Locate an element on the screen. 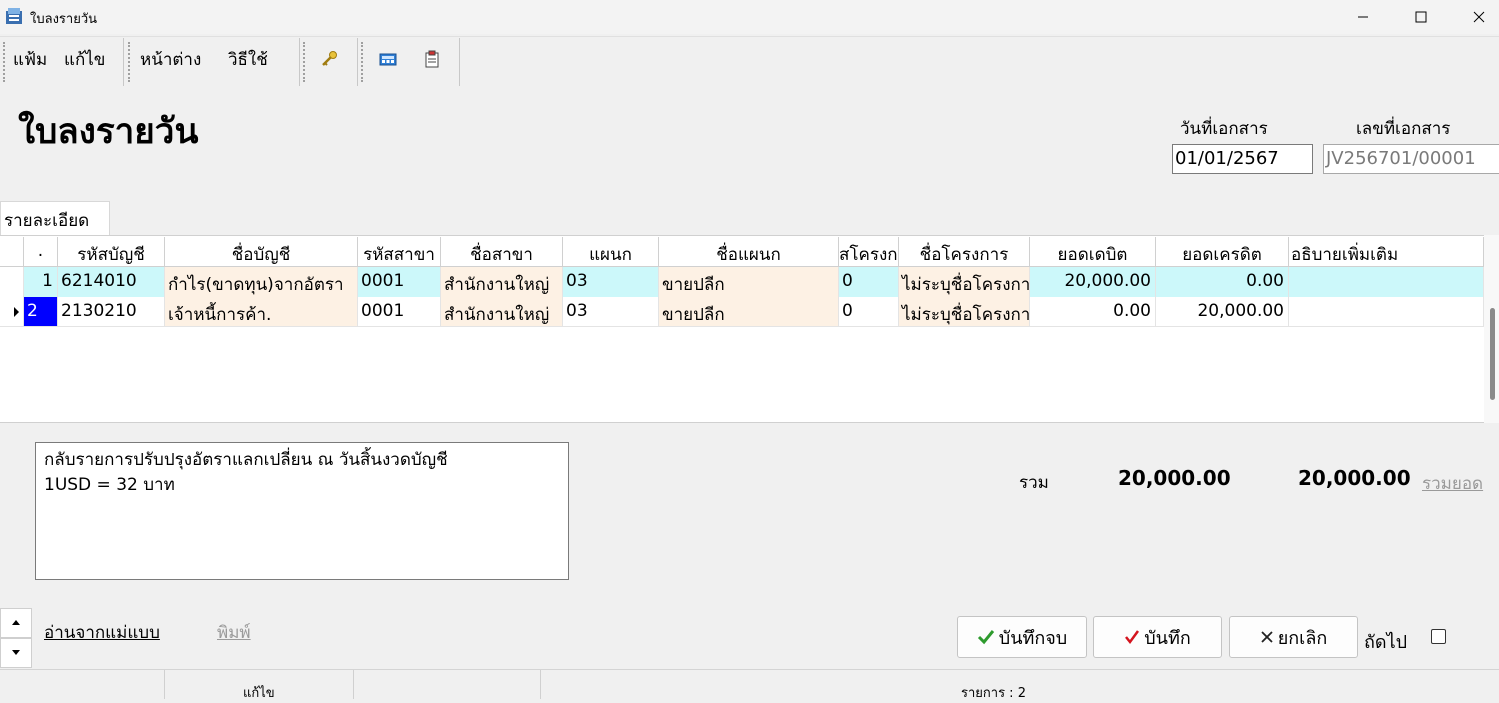  recalculate-total-link: รวมยอด is located at coordinates (1452, 483).